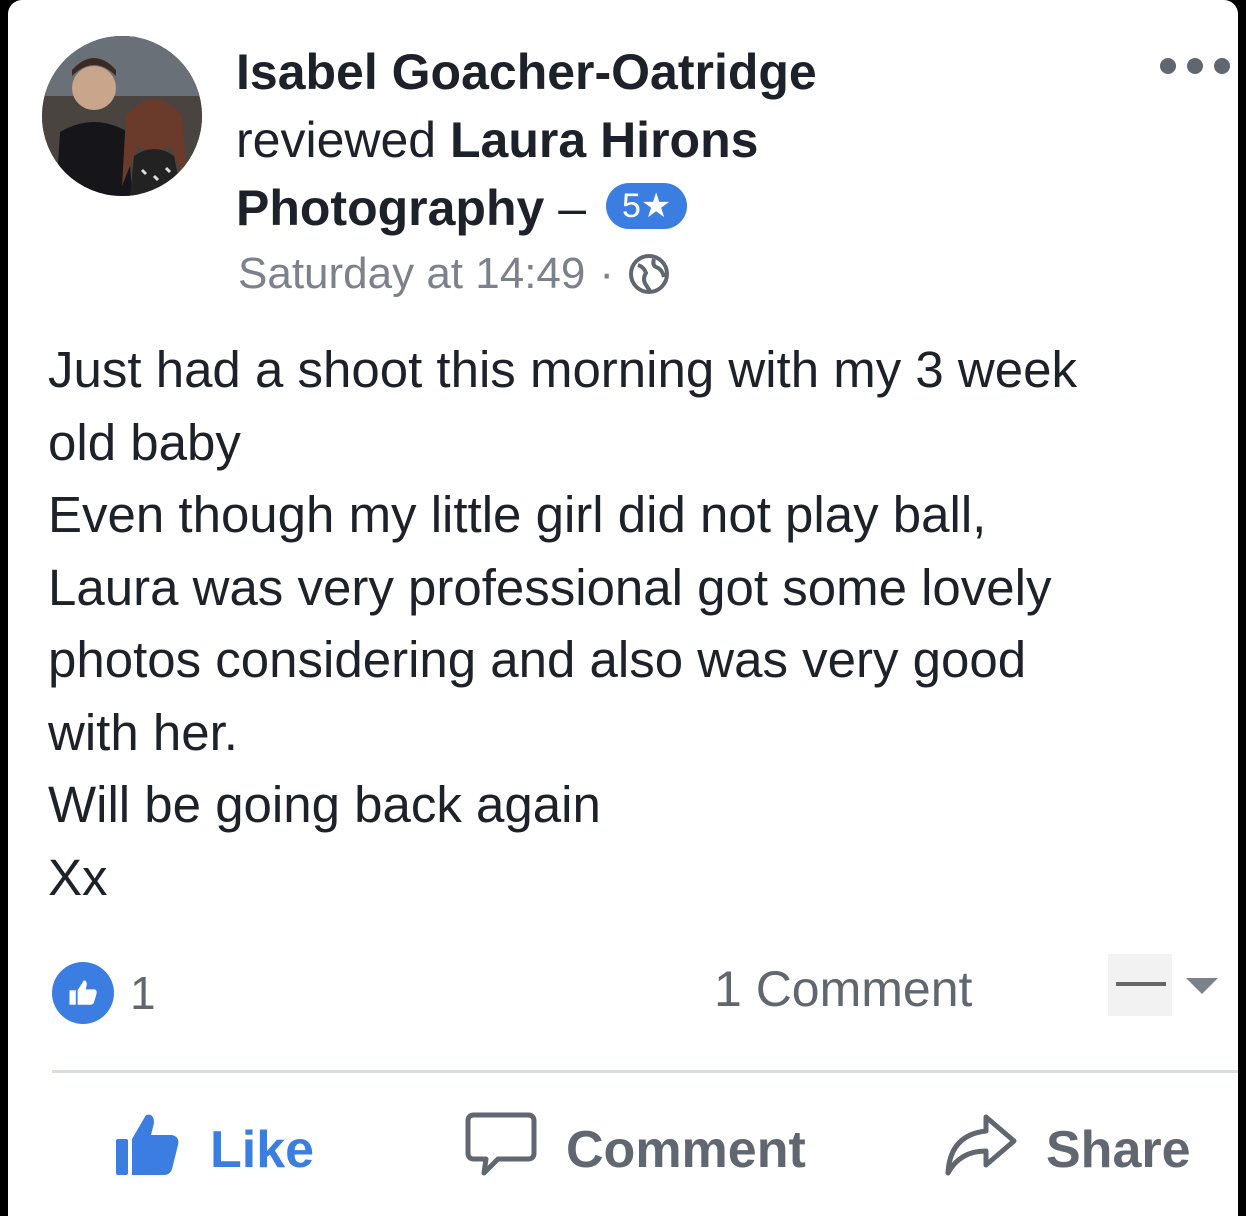 This screenshot has width=1246, height=1216. Describe the element at coordinates (390, 208) in the screenshot. I see `page-name-line2: Photography` at that location.